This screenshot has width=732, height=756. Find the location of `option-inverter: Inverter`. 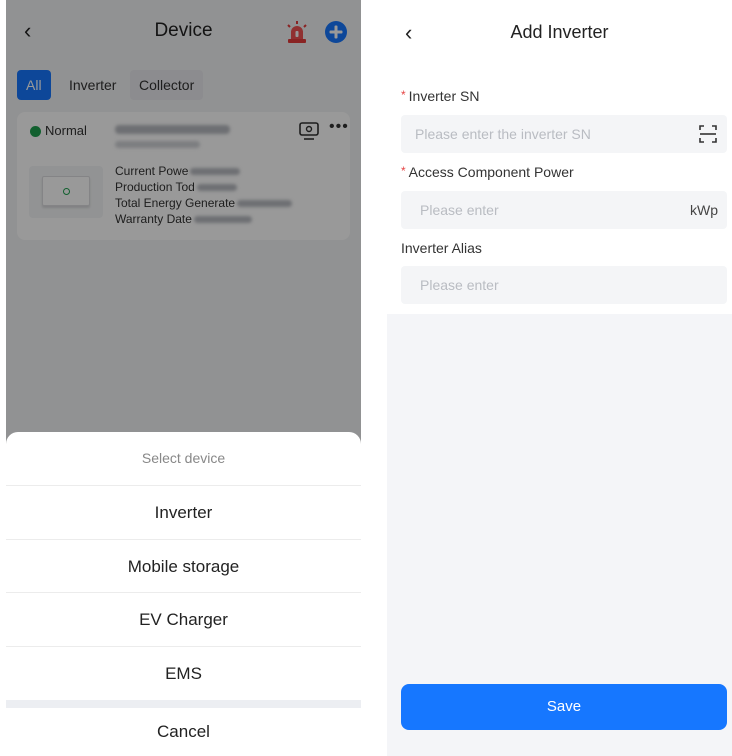

option-inverter: Inverter is located at coordinates (183, 511).